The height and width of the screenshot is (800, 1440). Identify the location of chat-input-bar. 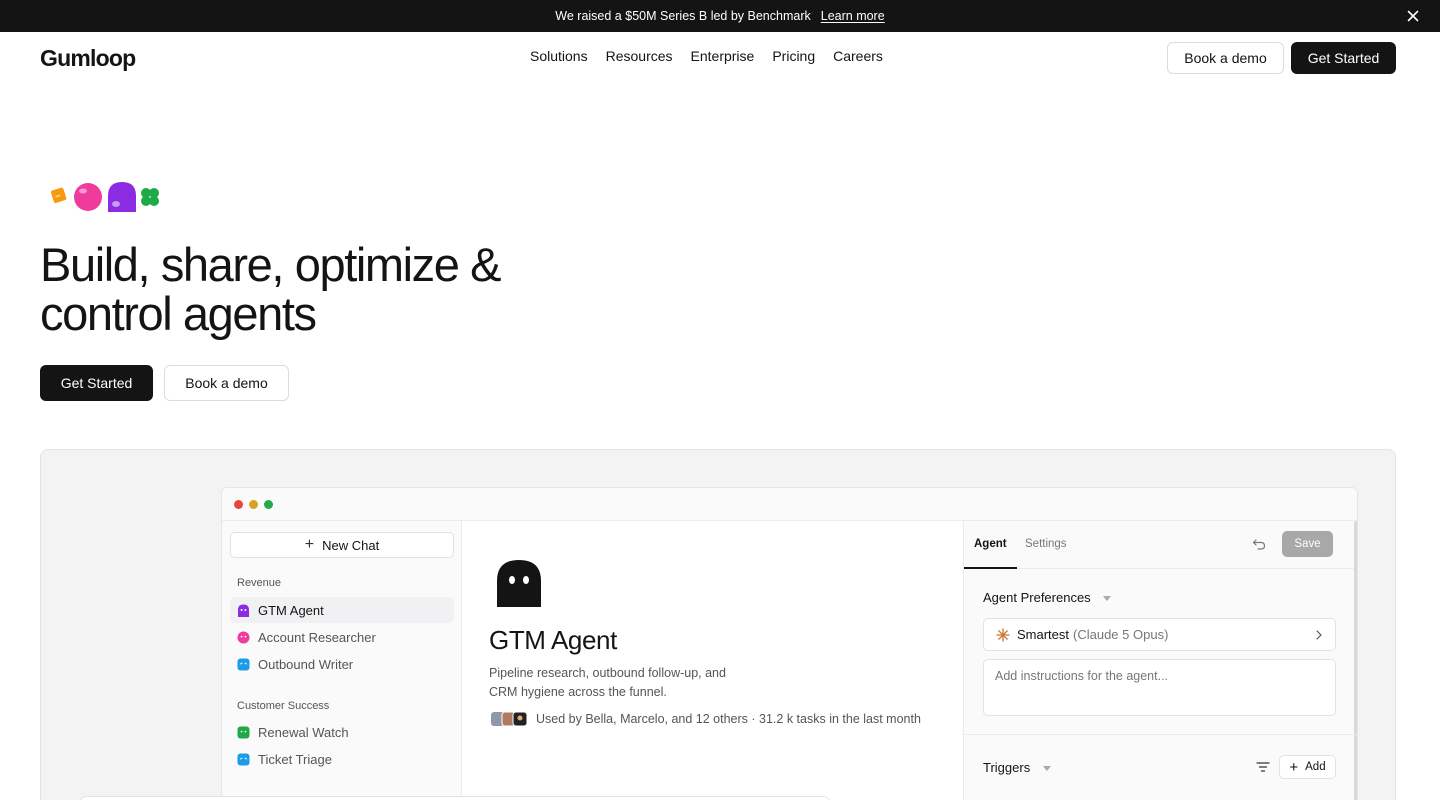
(455, 798).